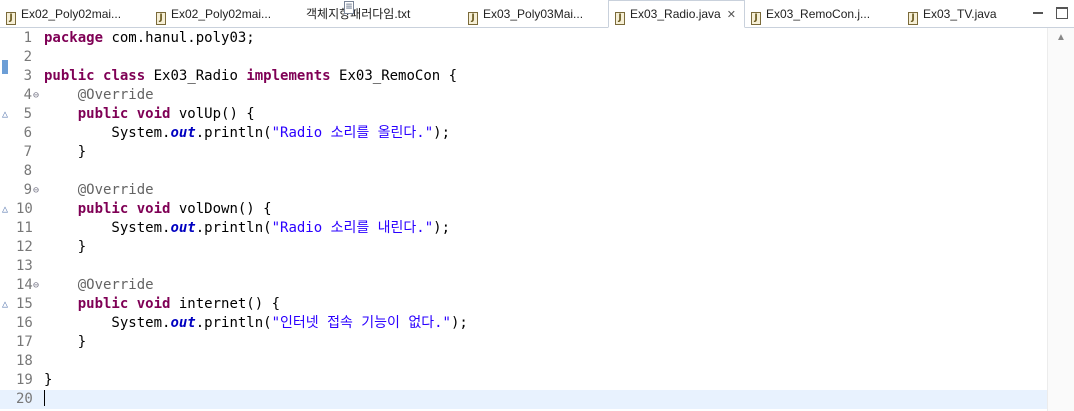 This screenshot has height=411, width=1074. What do you see at coordinates (27, 171) in the screenshot?
I see `line-number: 8` at bounding box center [27, 171].